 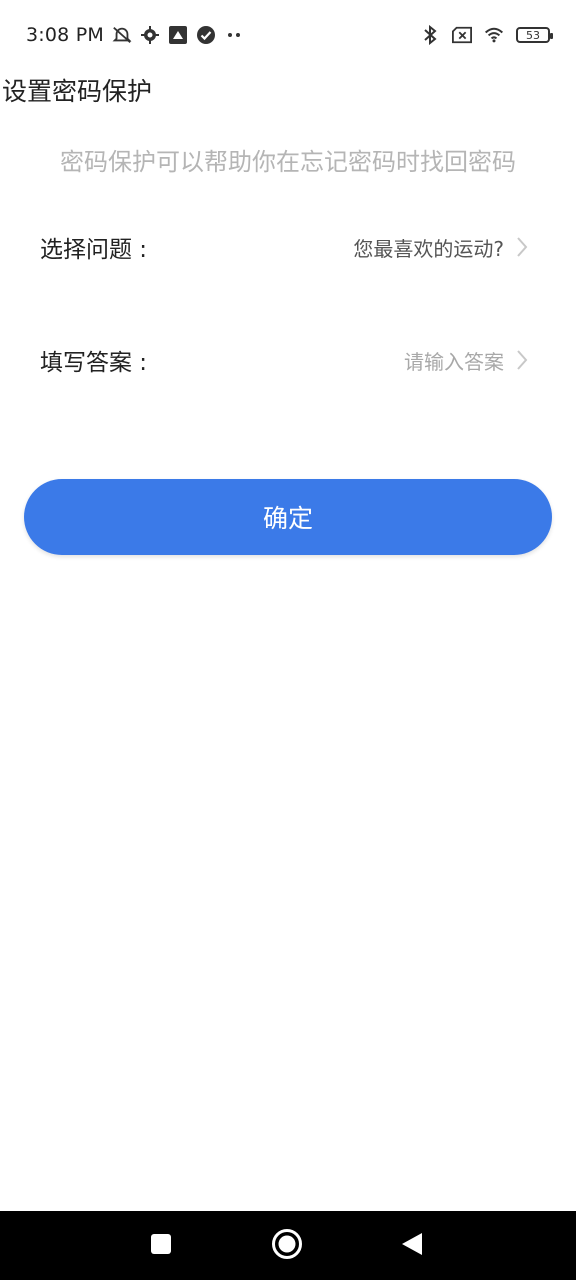 I want to click on status-bar-right: 53, so click(x=486, y=35).